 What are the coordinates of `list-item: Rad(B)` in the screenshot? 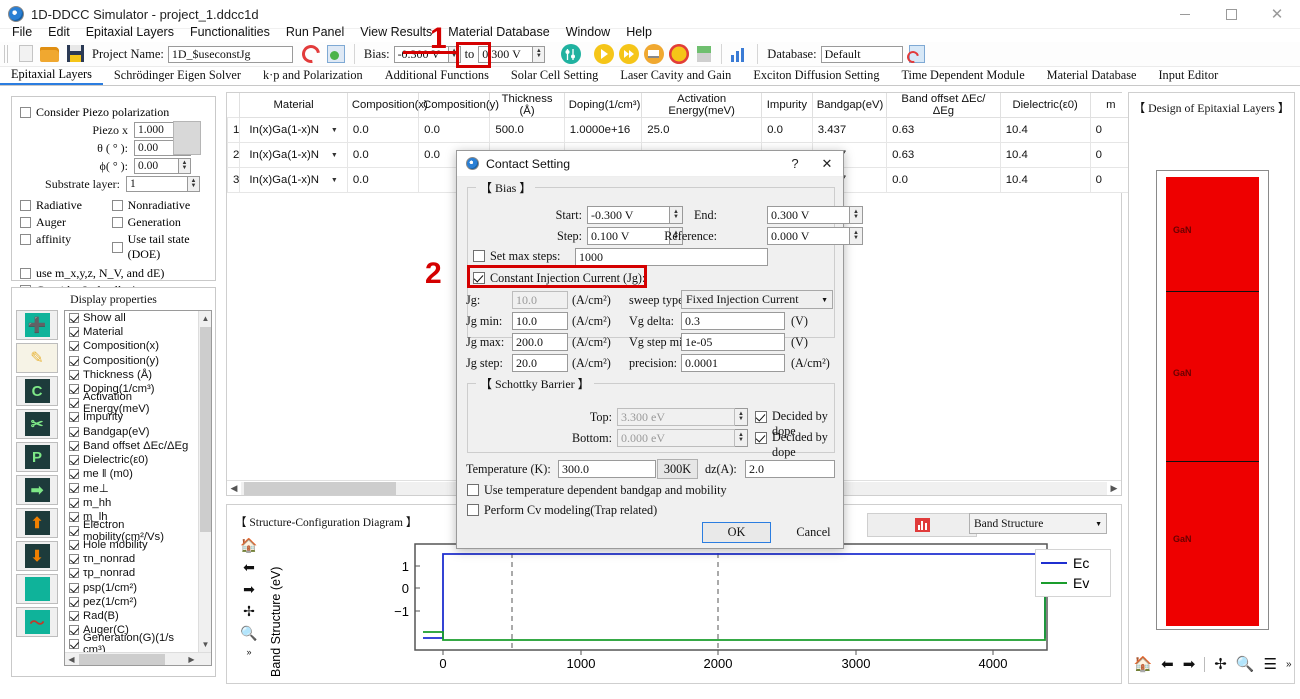 It's located at (132, 616).